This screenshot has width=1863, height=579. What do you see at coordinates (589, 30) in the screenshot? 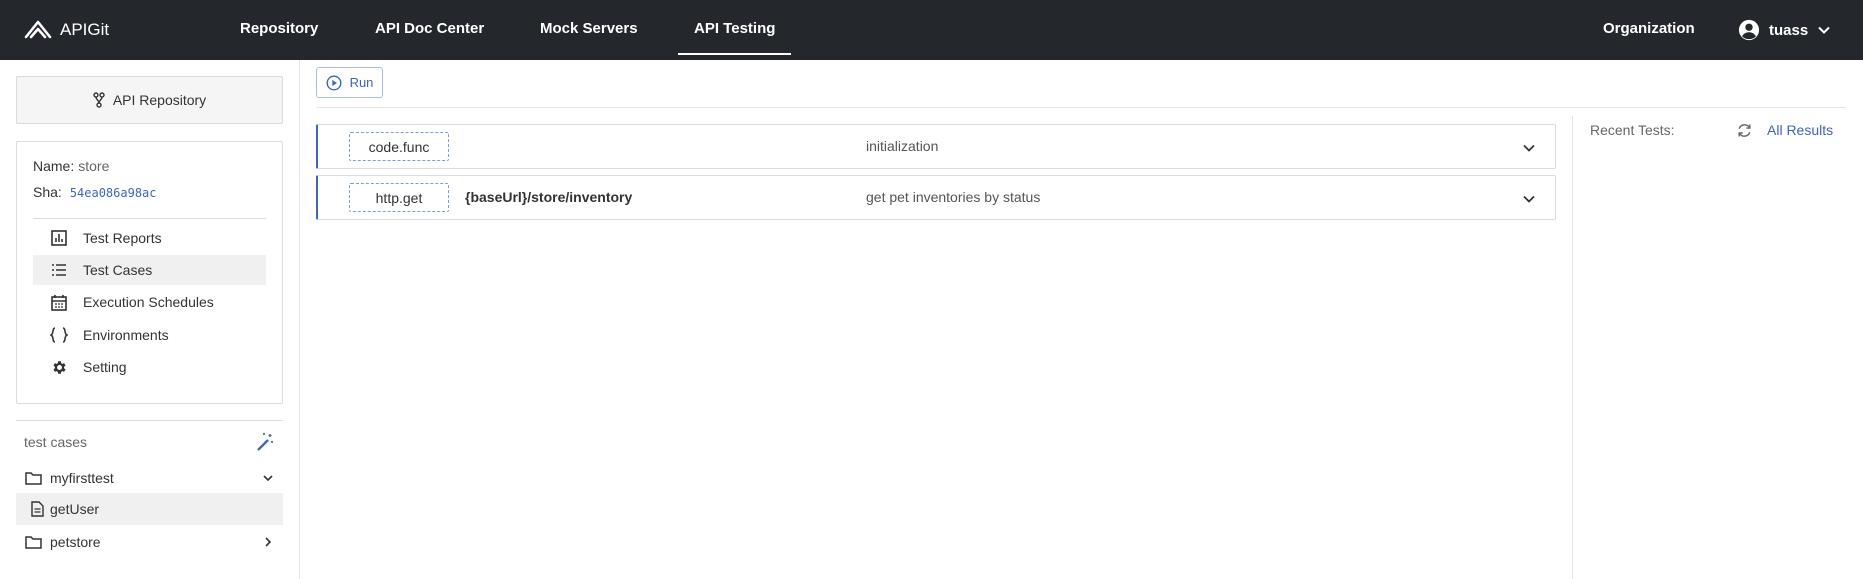
I see `nav-mock-servers: Mock Servers` at bounding box center [589, 30].